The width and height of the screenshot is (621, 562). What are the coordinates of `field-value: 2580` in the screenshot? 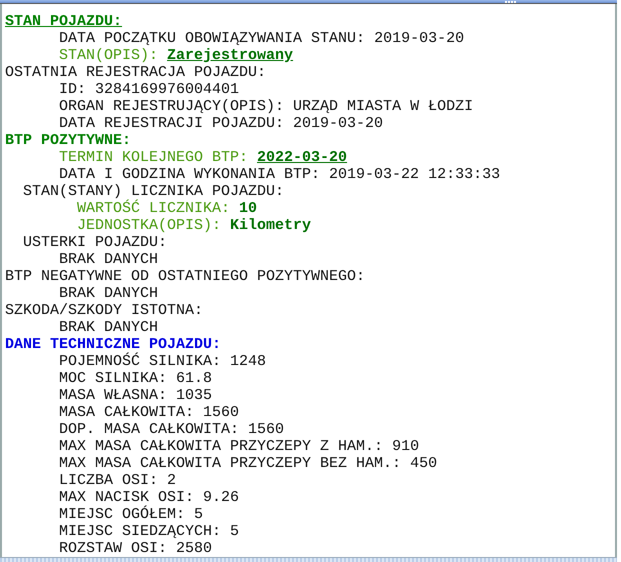 It's located at (194, 549).